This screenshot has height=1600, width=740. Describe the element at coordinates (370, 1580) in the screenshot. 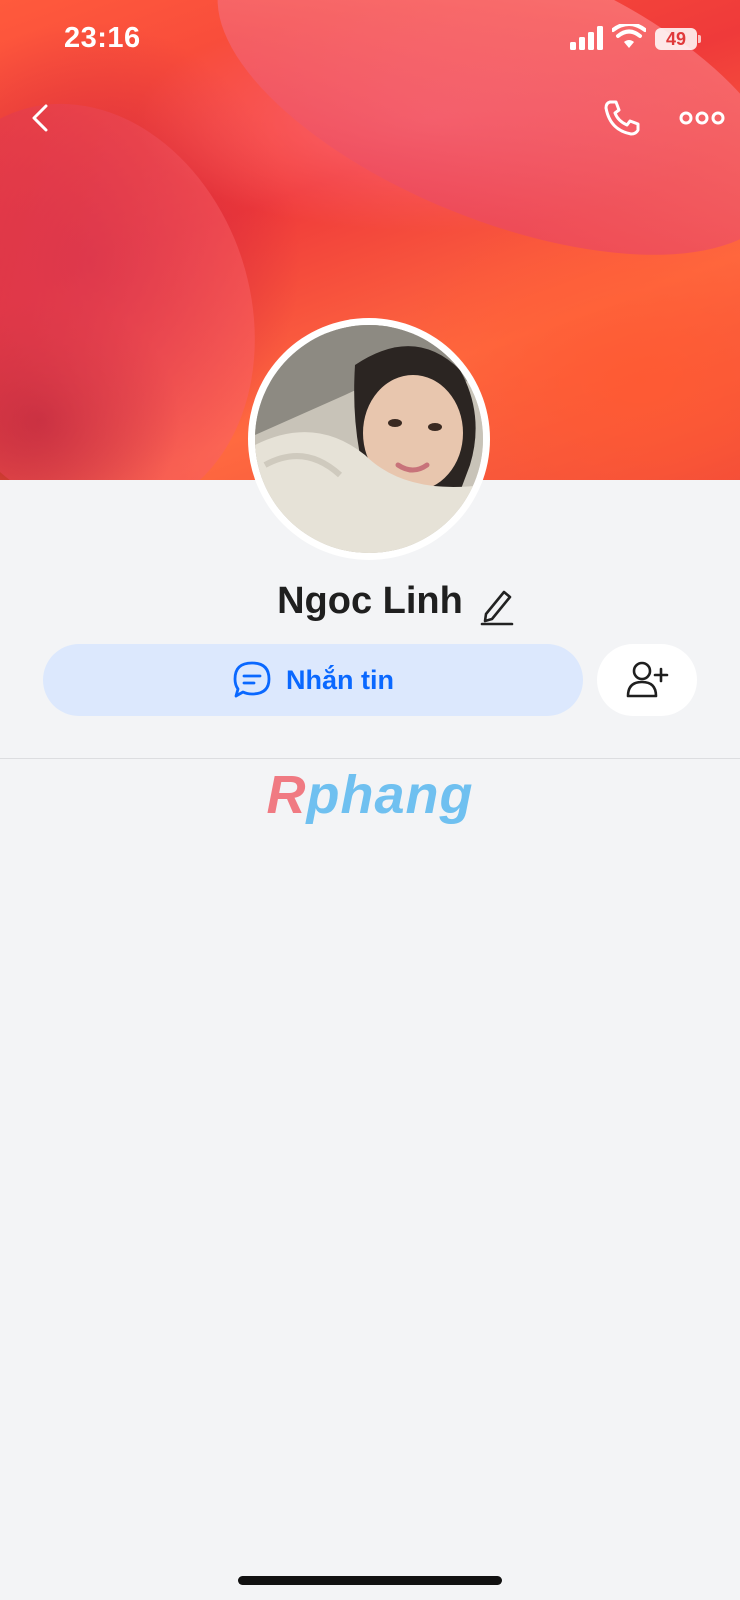

I see `home-indicator` at that location.